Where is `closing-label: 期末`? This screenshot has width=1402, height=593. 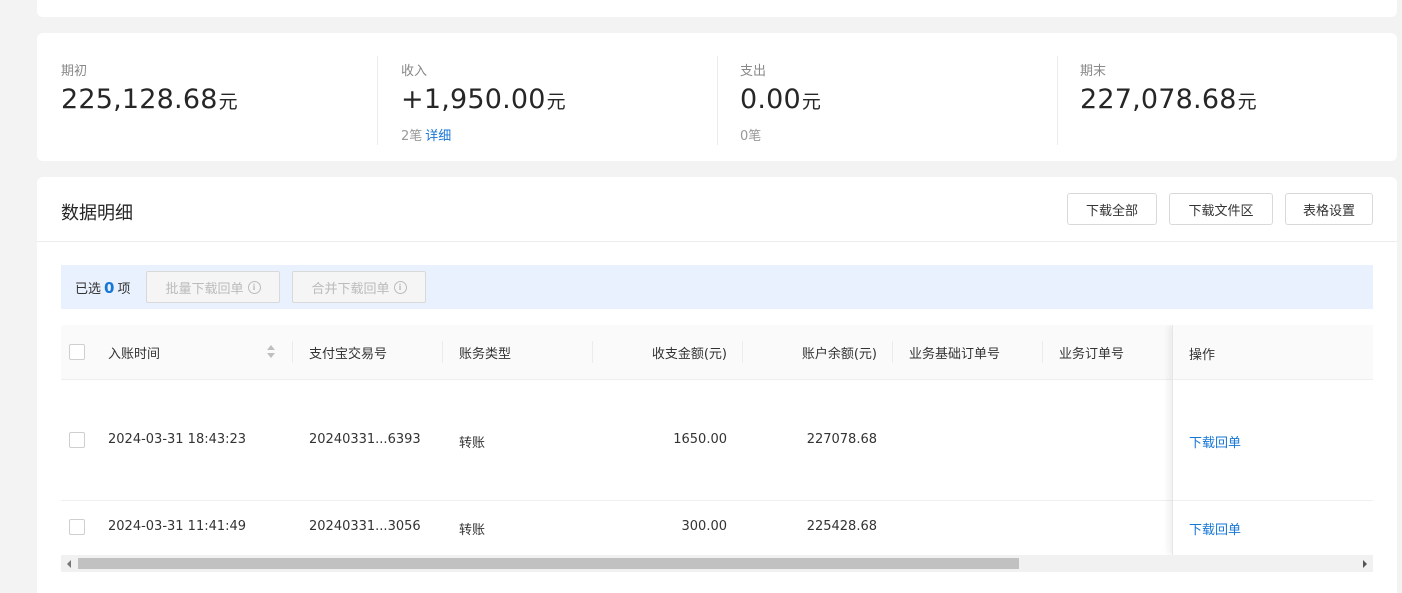
closing-label: 期末 is located at coordinates (1093, 71).